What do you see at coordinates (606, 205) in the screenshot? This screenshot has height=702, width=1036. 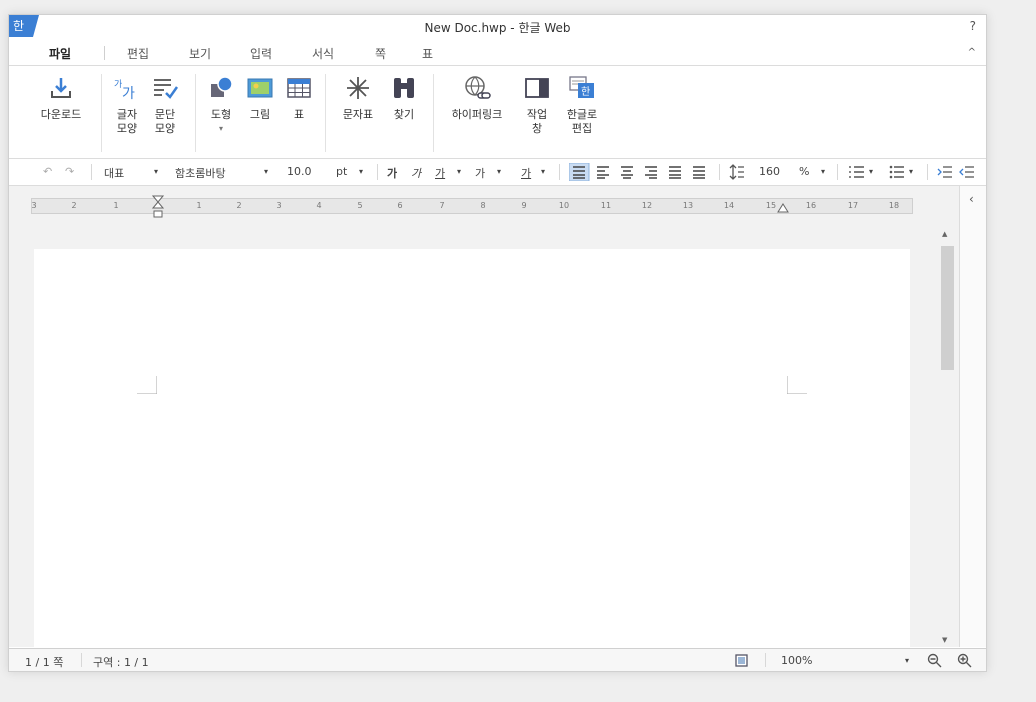 I see `ruler-tick: 11` at bounding box center [606, 205].